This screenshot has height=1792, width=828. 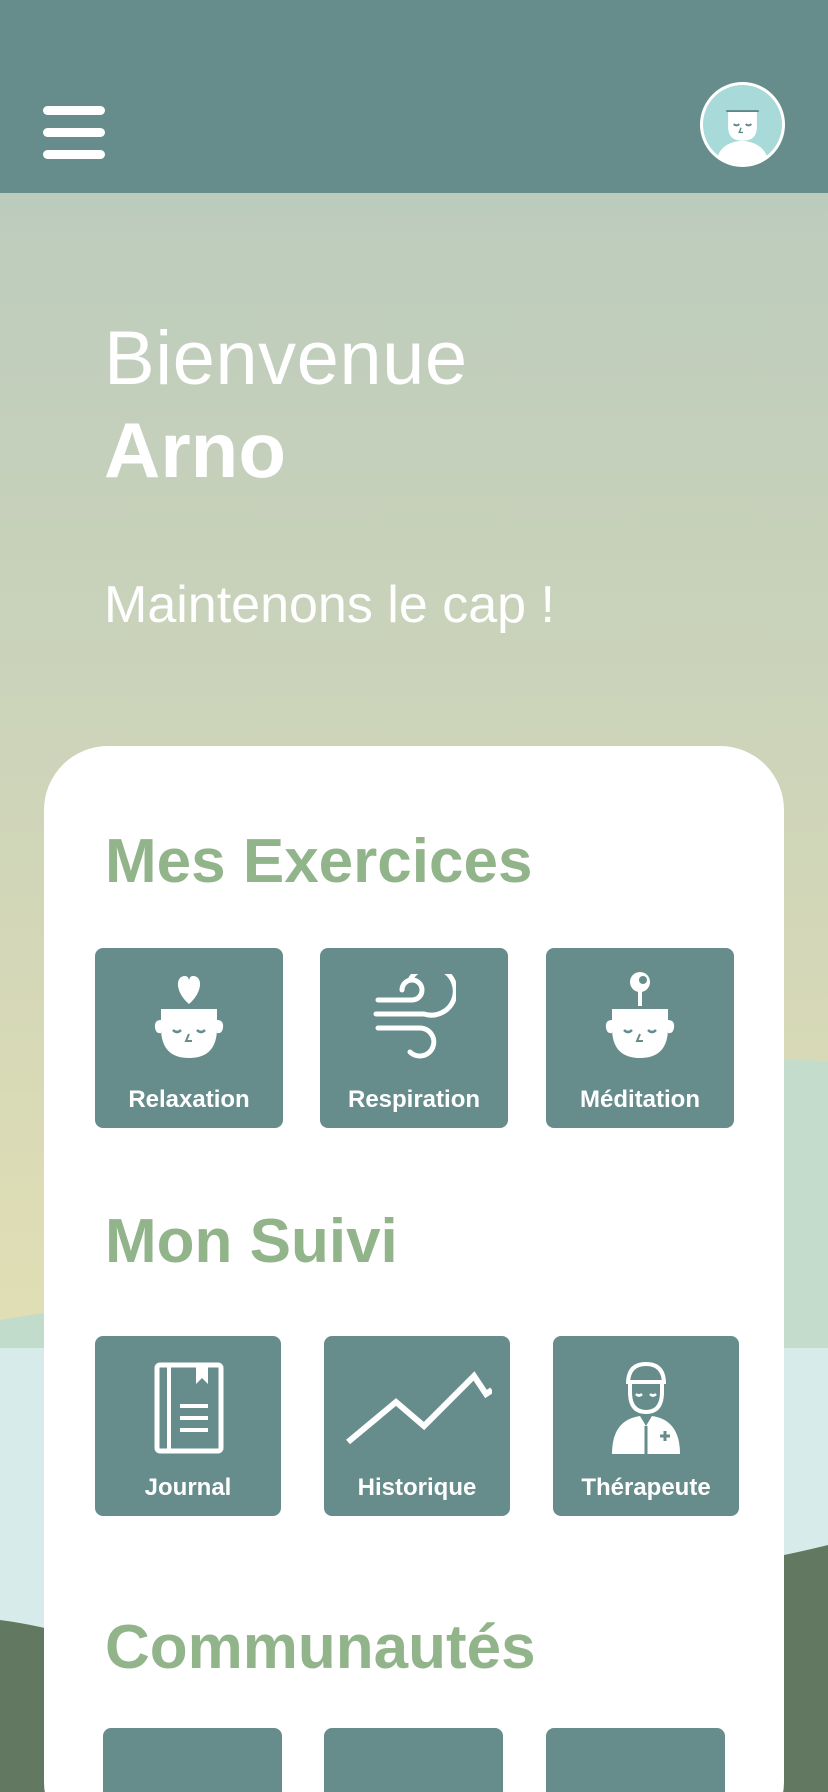 I want to click on user-face-icon, so click(x=742, y=124).